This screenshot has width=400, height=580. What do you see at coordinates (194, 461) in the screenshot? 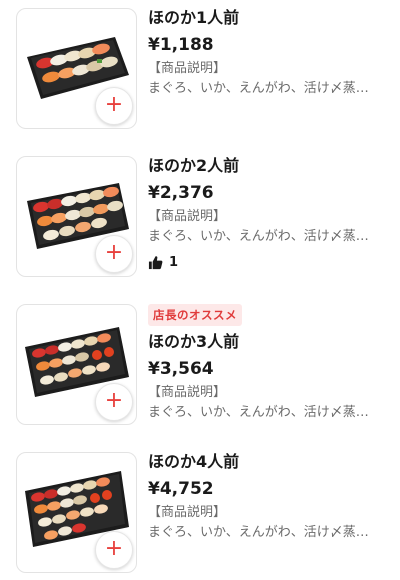
I see `item-name: ほのか4人前` at bounding box center [194, 461].